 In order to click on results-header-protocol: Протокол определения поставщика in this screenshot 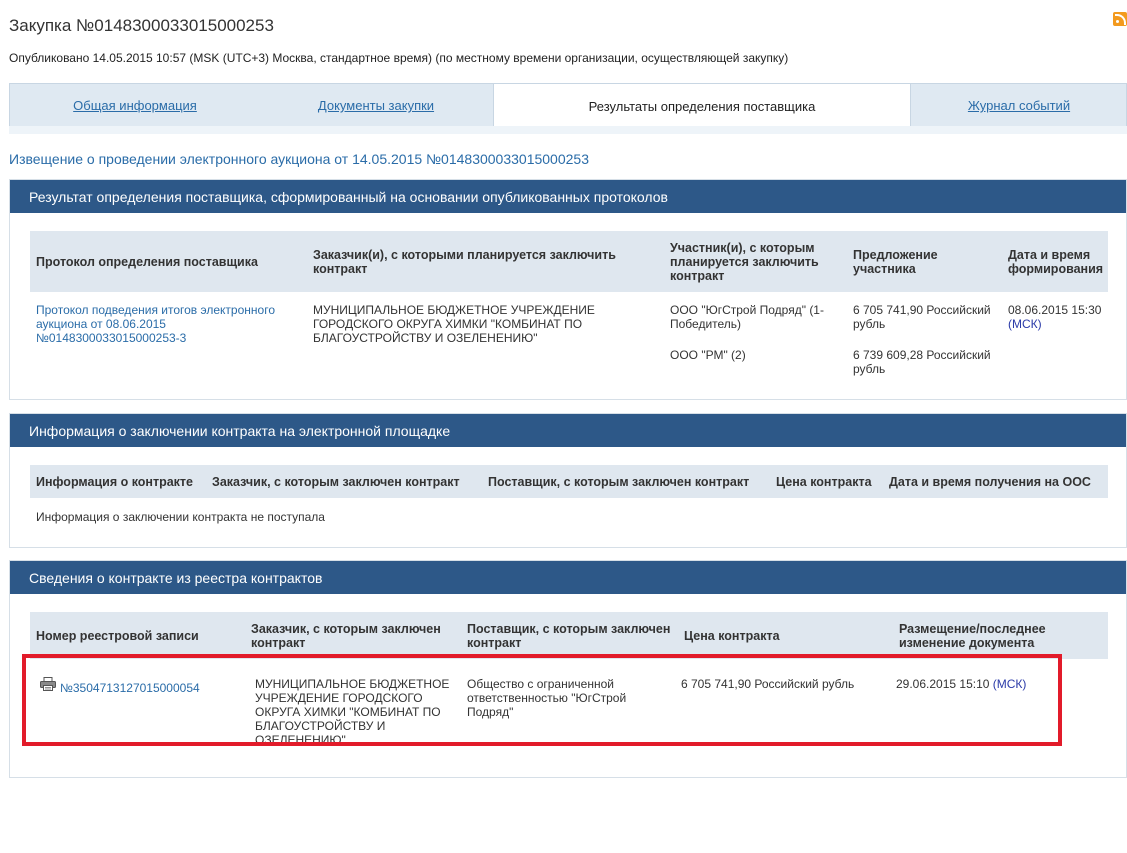, I will do `click(147, 262)`.